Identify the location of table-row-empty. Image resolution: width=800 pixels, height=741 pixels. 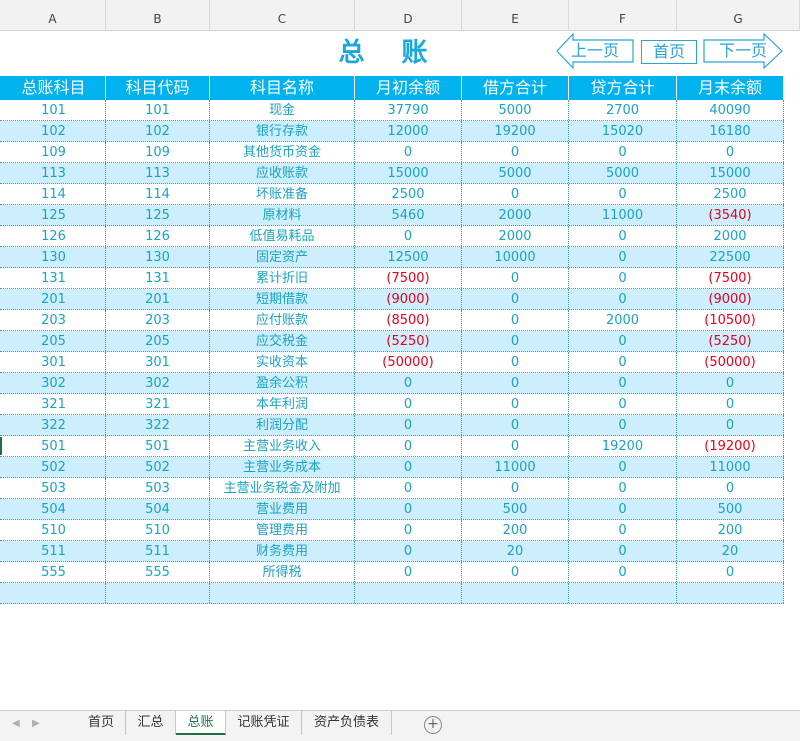
(392, 593).